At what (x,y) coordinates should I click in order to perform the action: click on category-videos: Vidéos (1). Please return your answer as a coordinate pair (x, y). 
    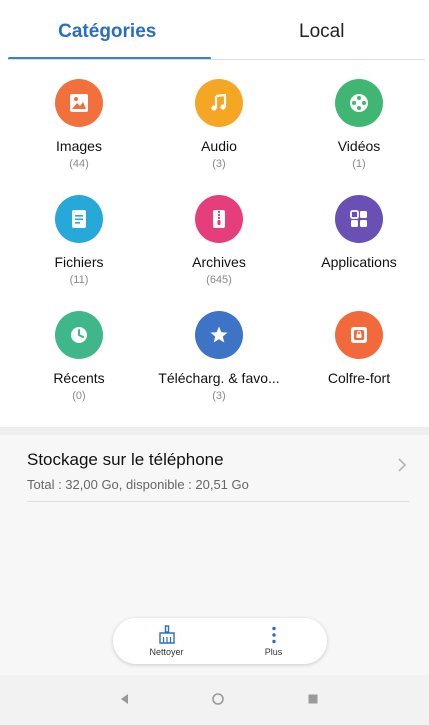
    Looking at the image, I should click on (359, 124).